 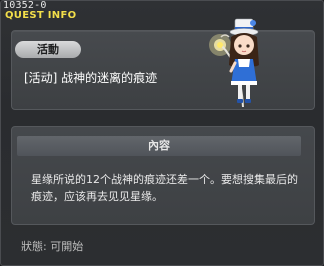 What do you see at coordinates (41, 15) in the screenshot?
I see `window-title: QUEST INFO` at bounding box center [41, 15].